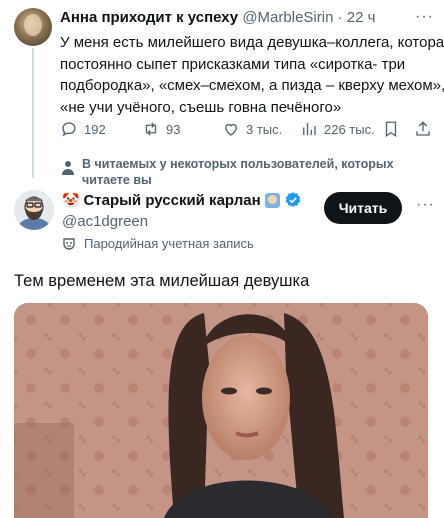  I want to click on reply-icon, so click(69, 129).